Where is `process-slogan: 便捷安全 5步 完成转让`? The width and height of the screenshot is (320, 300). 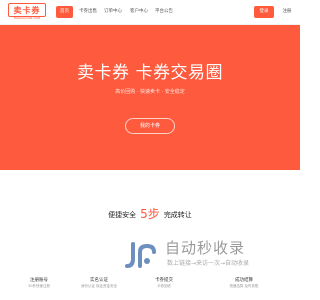 process-slogan: 便捷安全 5步 完成转让 is located at coordinates (150, 214).